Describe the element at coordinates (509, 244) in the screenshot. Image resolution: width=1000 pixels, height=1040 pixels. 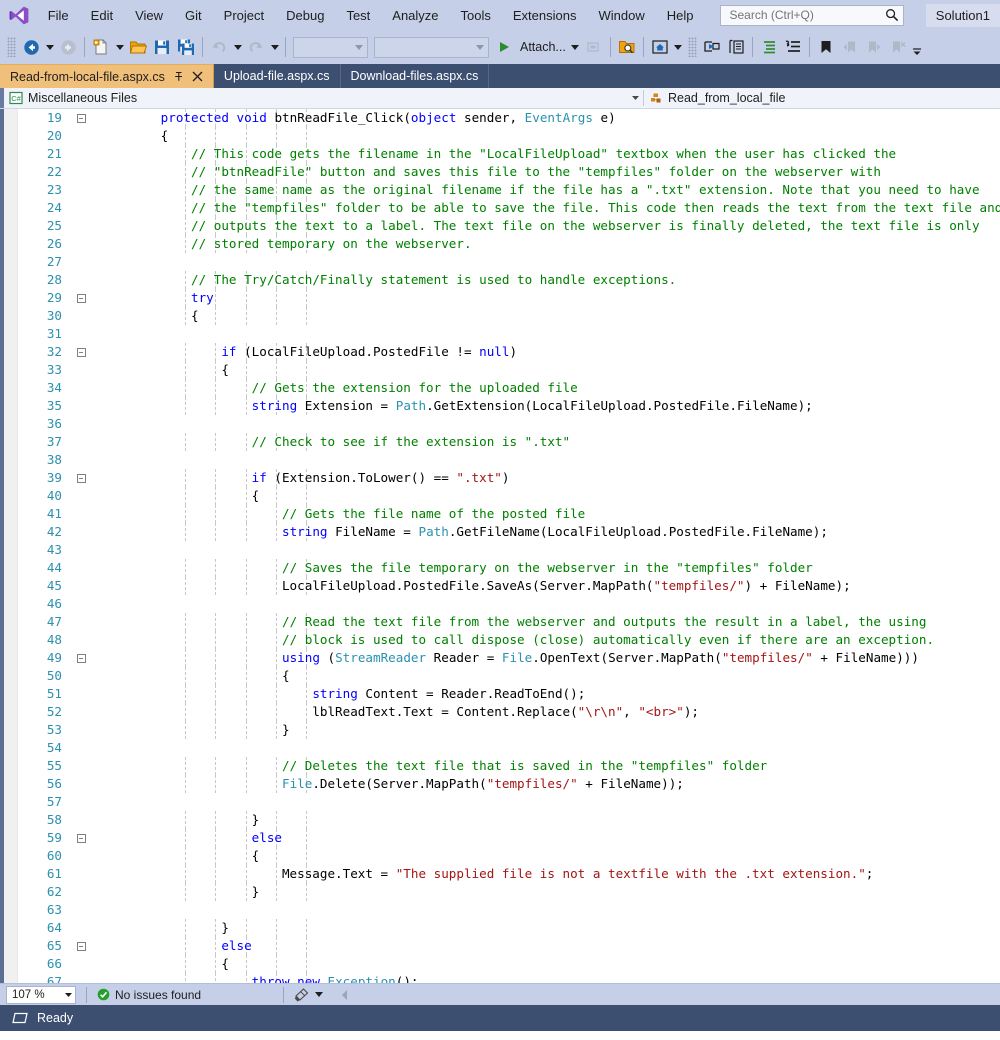
I see `code-line: 26 // stored temporary on the webserver.` at that location.